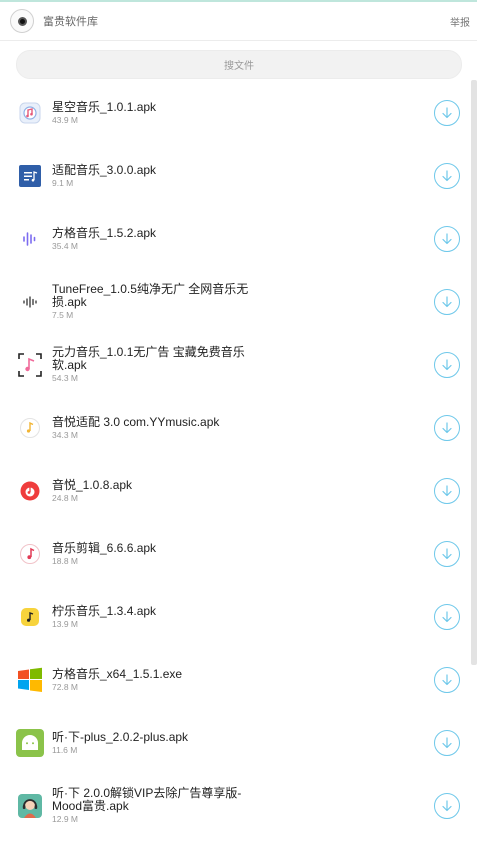 This screenshot has height=848, width=477. What do you see at coordinates (30, 742) in the screenshot?
I see `android-icon` at bounding box center [30, 742].